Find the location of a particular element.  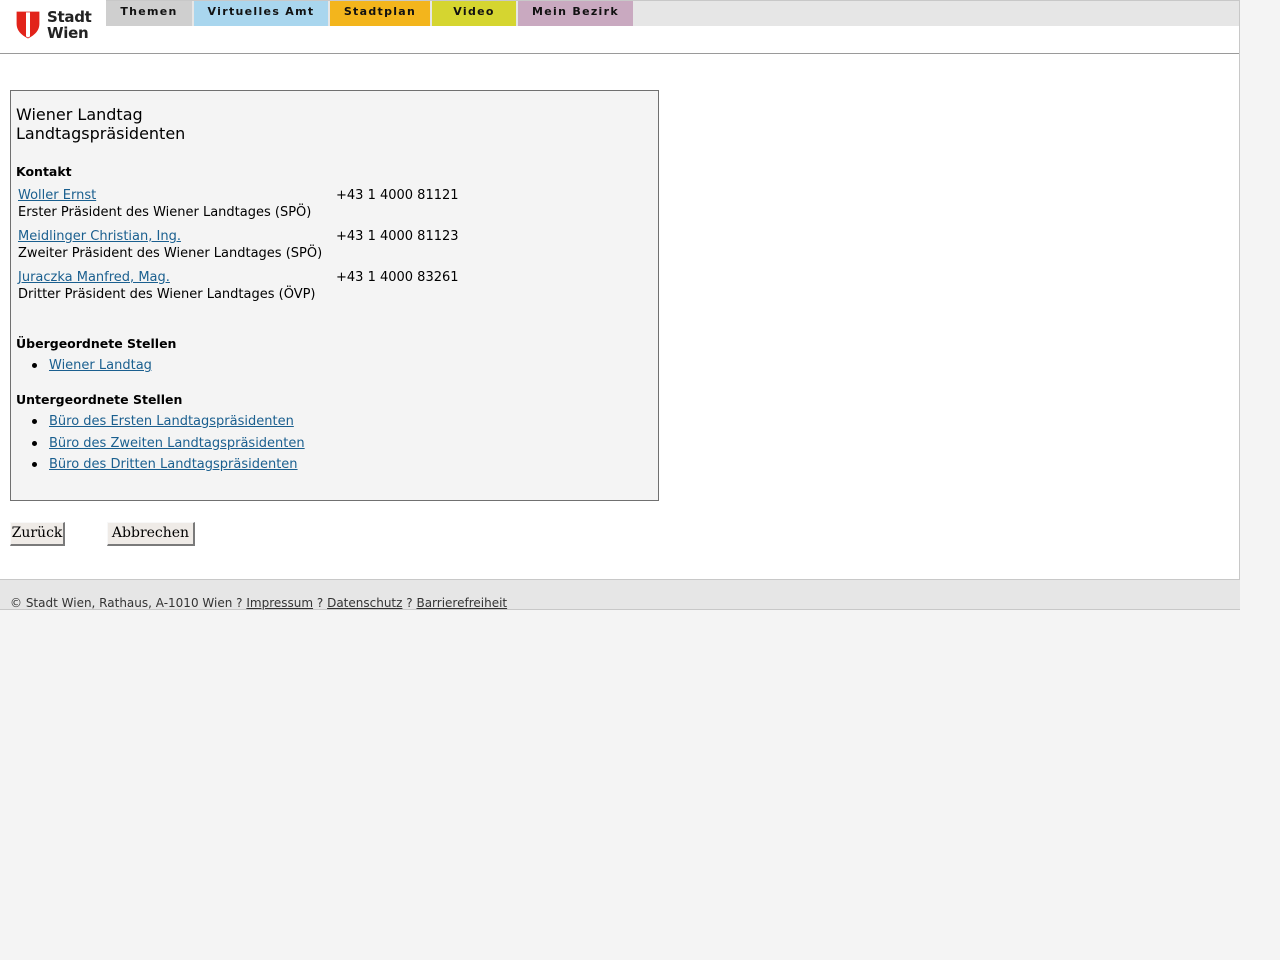

parent-unit-link: Wiener Landtag is located at coordinates (100, 365).